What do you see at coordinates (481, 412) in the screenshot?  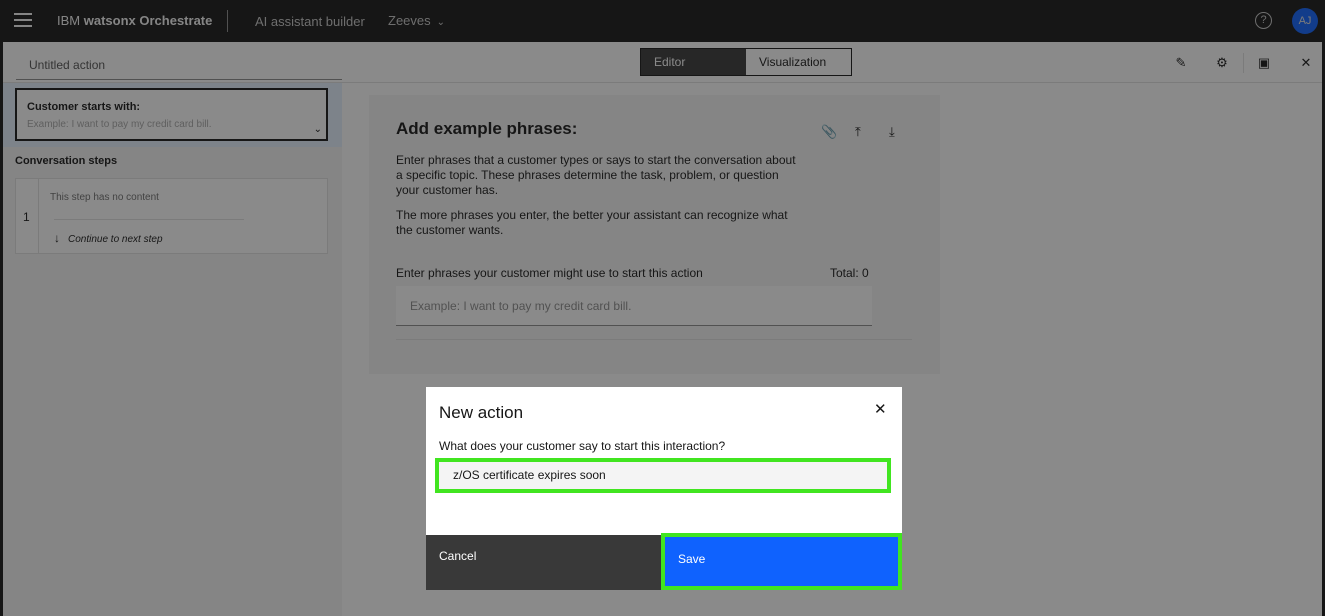 I see `modal-title: New action` at bounding box center [481, 412].